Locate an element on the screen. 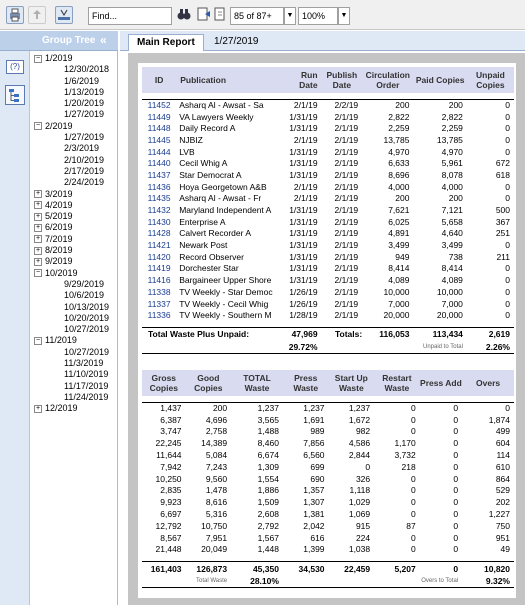  table-cell: 690 is located at coordinates (317, 478).